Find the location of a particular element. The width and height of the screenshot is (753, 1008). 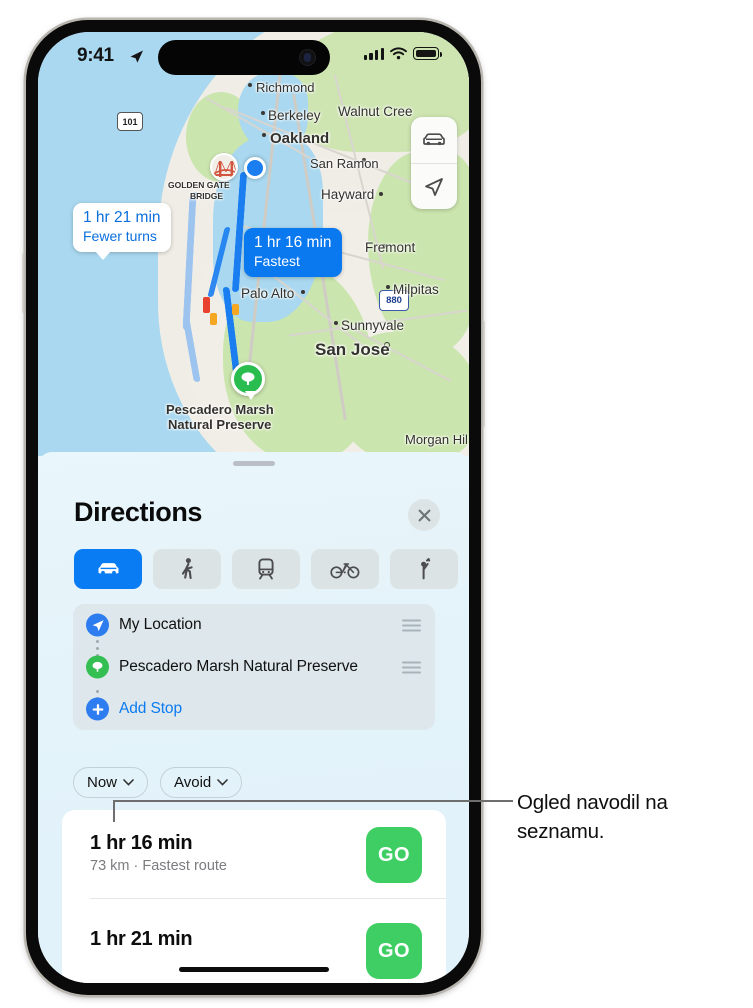

close-button is located at coordinates (424, 515).